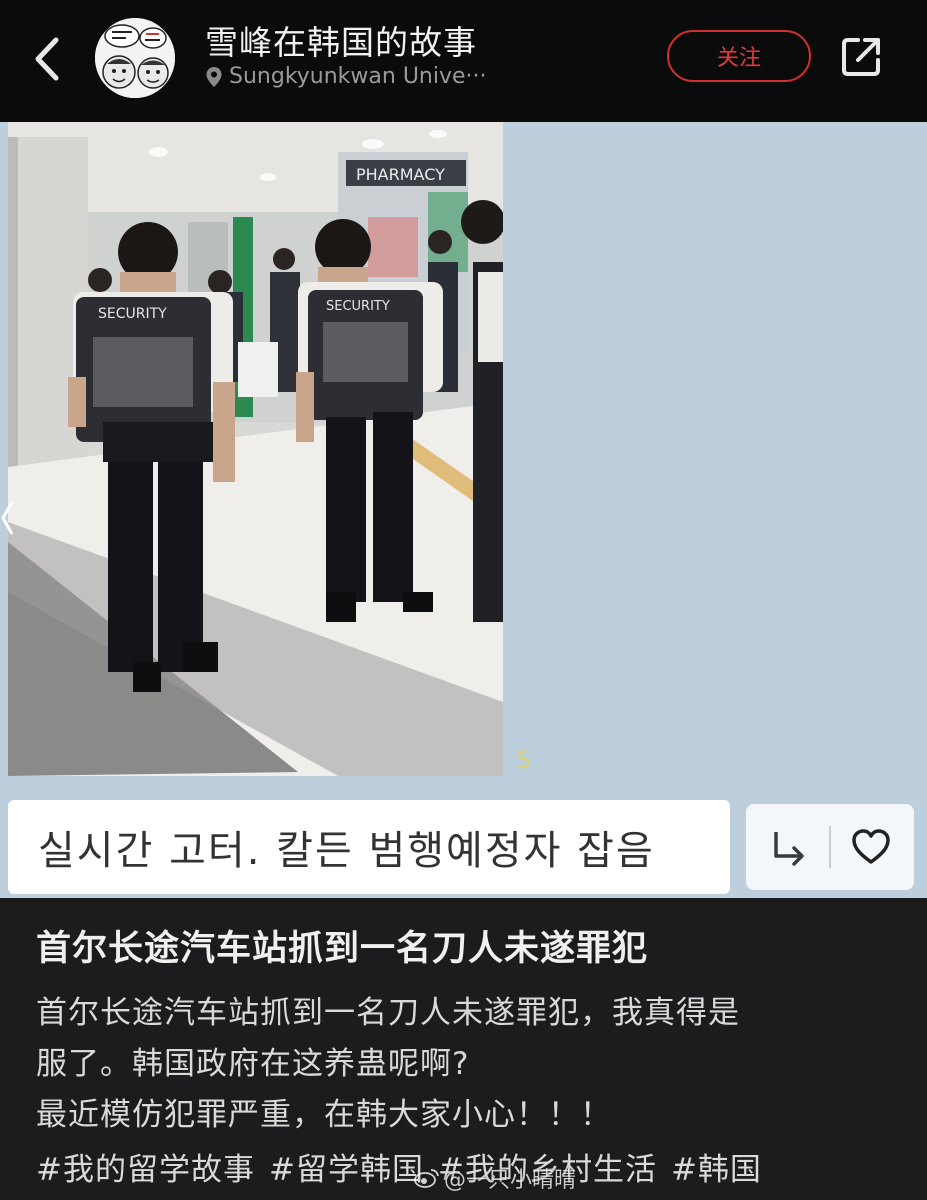  I want to click on hashtag-row: #我的留学故事 #留学韩国 #我的乡村生活 #韩国, so click(399, 1166).